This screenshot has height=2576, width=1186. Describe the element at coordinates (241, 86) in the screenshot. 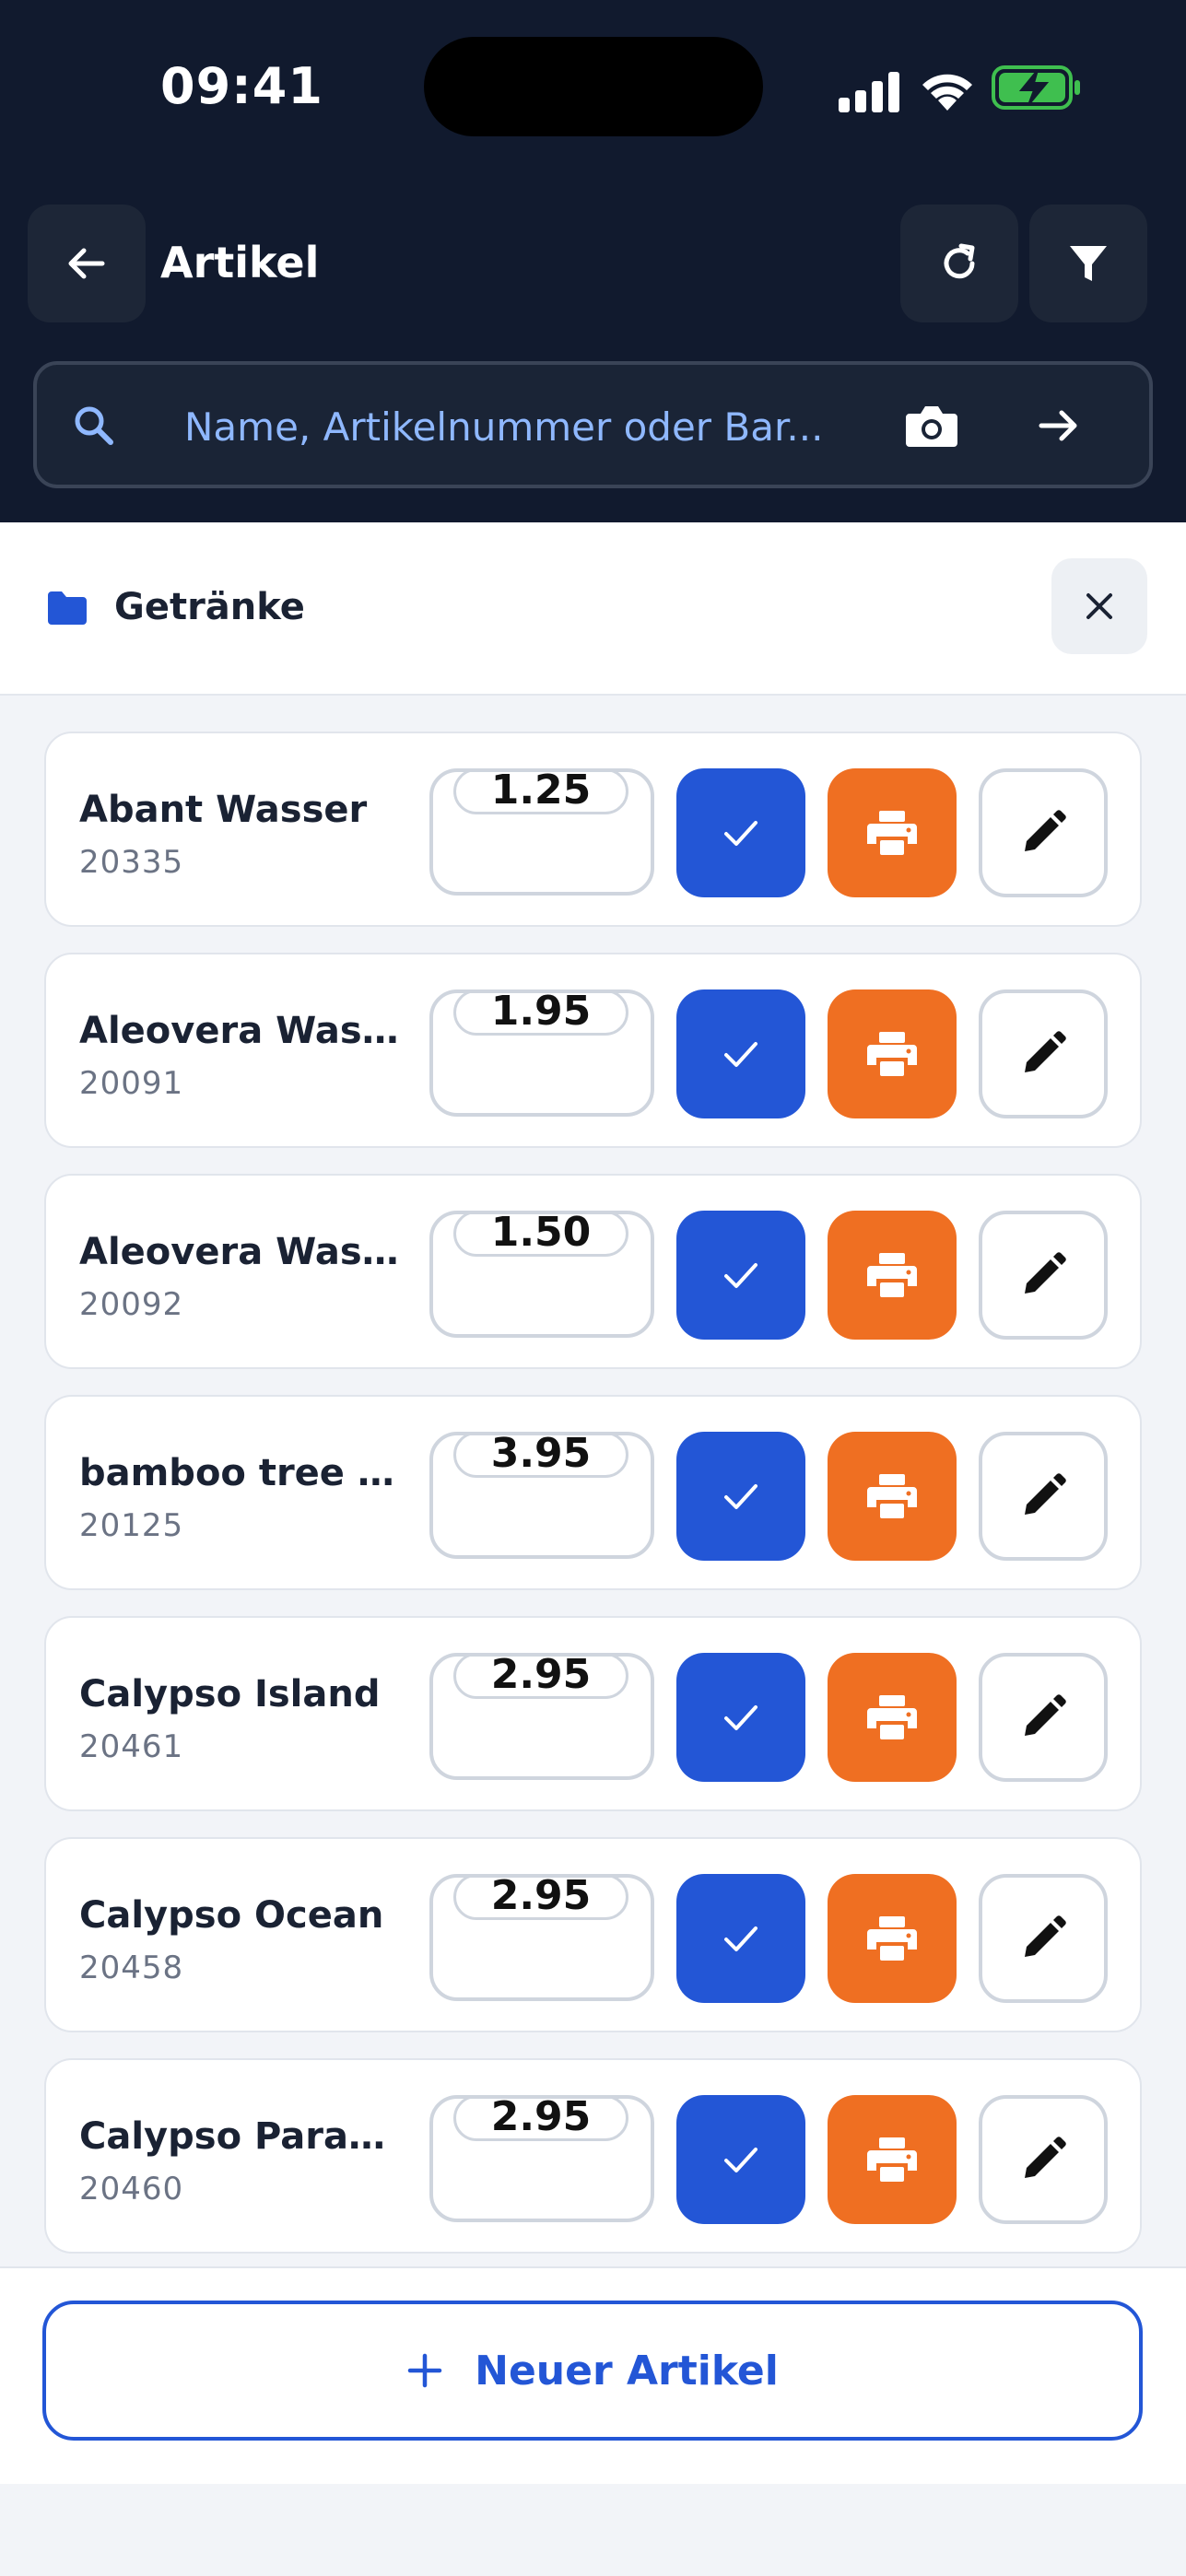

I see `status-time: 09:41` at that location.